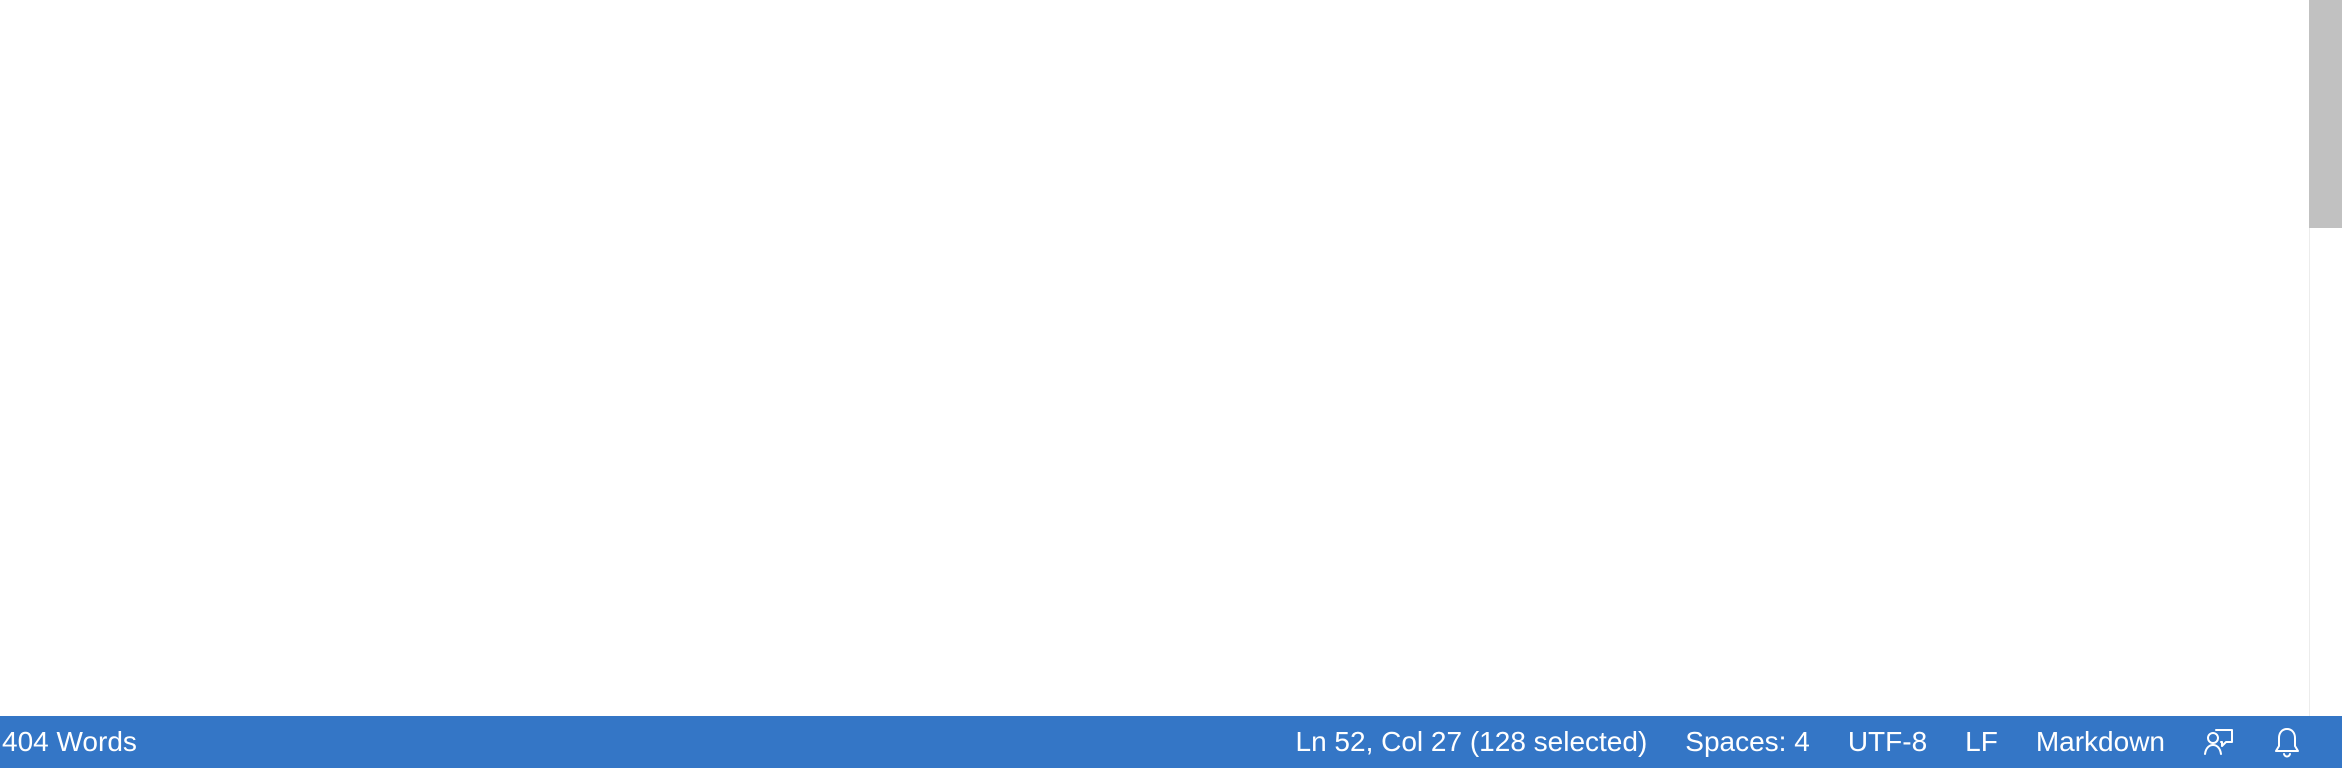 The width and height of the screenshot is (2342, 768). What do you see at coordinates (1747, 742) in the screenshot?
I see `indentation-selector: Spaces: 4` at bounding box center [1747, 742].